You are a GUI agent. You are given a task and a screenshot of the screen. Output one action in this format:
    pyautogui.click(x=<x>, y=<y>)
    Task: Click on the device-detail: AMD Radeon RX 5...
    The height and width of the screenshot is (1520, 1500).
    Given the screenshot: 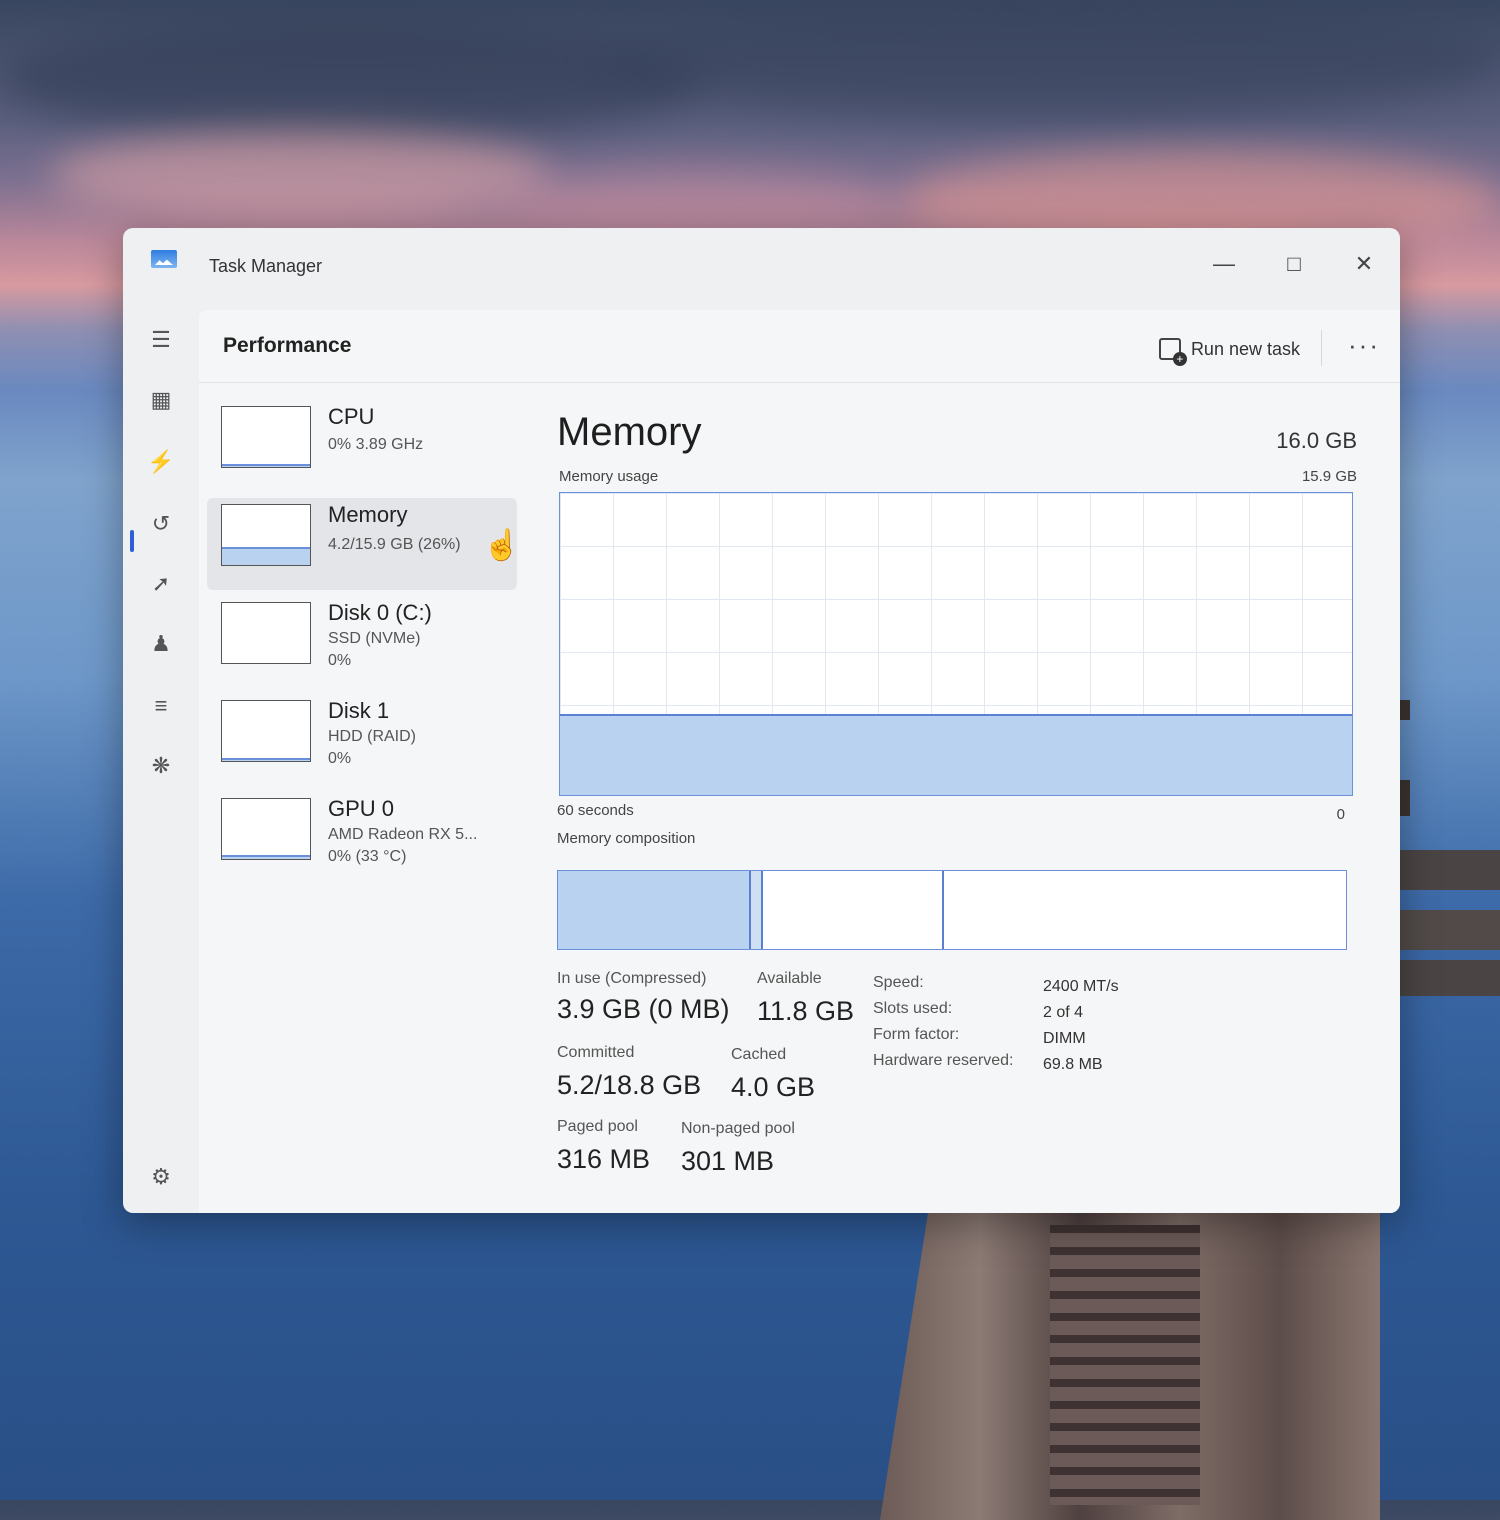 What is the action you would take?
    pyautogui.click(x=403, y=834)
    